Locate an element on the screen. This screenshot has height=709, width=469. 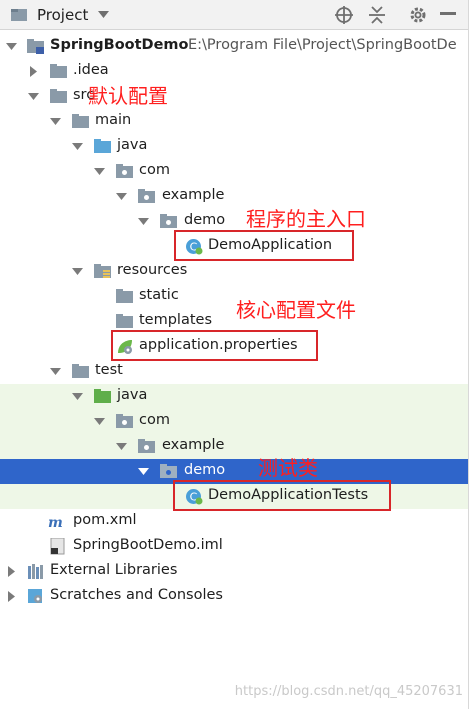
annotation-main-entry: 程序的主入口 is located at coordinates (306, 219).